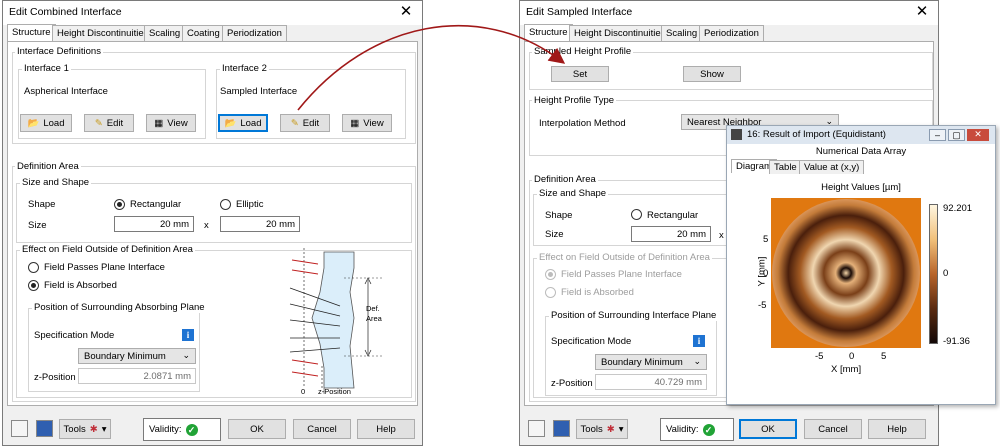 This screenshot has height=447, width=1000. What do you see at coordinates (651, 382) in the screenshot?
I see `zpos-field: 40.729 mm` at bounding box center [651, 382].